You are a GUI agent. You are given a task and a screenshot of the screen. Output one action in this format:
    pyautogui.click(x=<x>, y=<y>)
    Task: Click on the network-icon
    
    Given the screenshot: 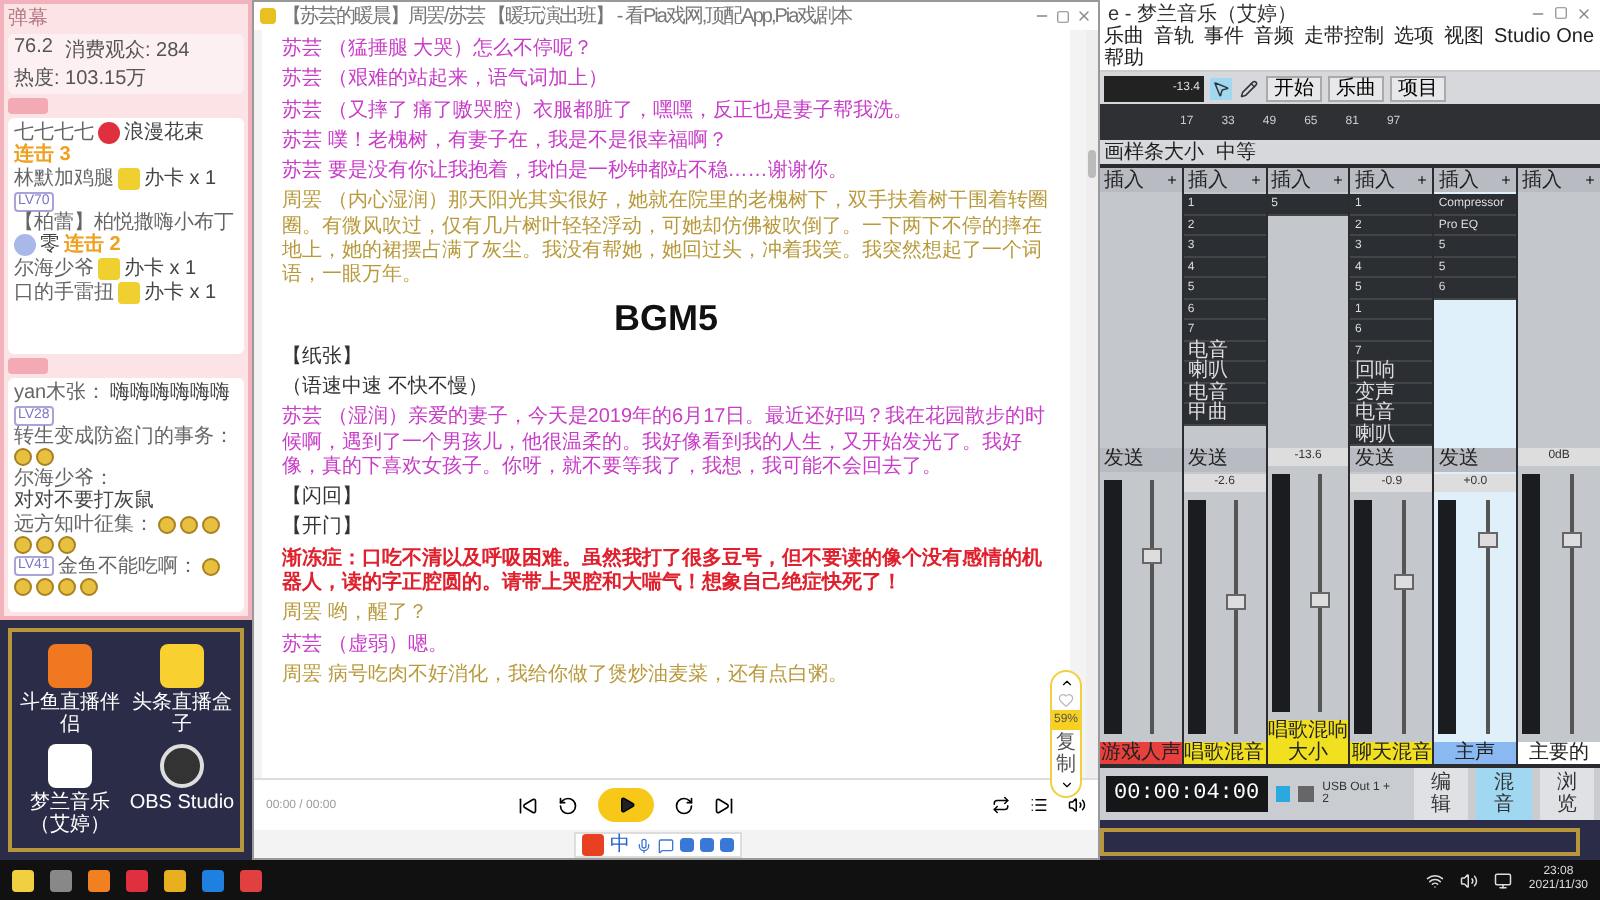 What is the action you would take?
    pyautogui.click(x=1435, y=880)
    